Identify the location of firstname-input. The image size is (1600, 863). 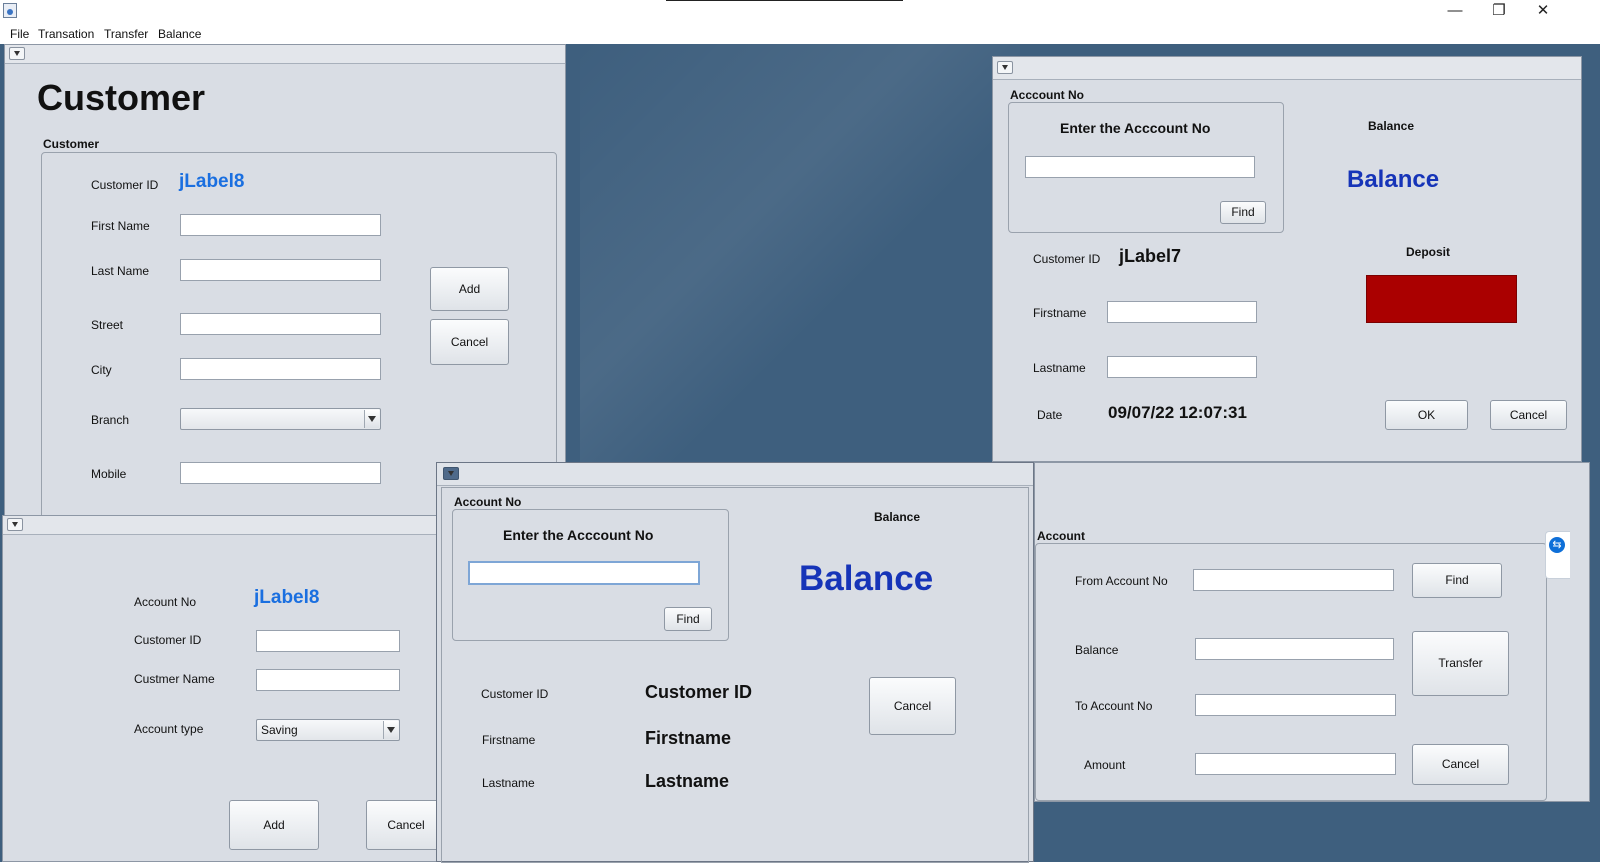
(1182, 312).